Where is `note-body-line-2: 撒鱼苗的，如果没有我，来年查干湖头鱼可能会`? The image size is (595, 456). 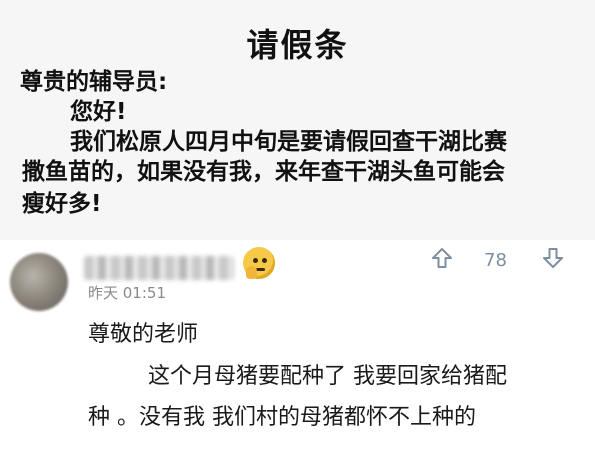
note-body-line-2: 撒鱼苗的，如果没有我，来年查干湖头鱼可能会 is located at coordinates (263, 172).